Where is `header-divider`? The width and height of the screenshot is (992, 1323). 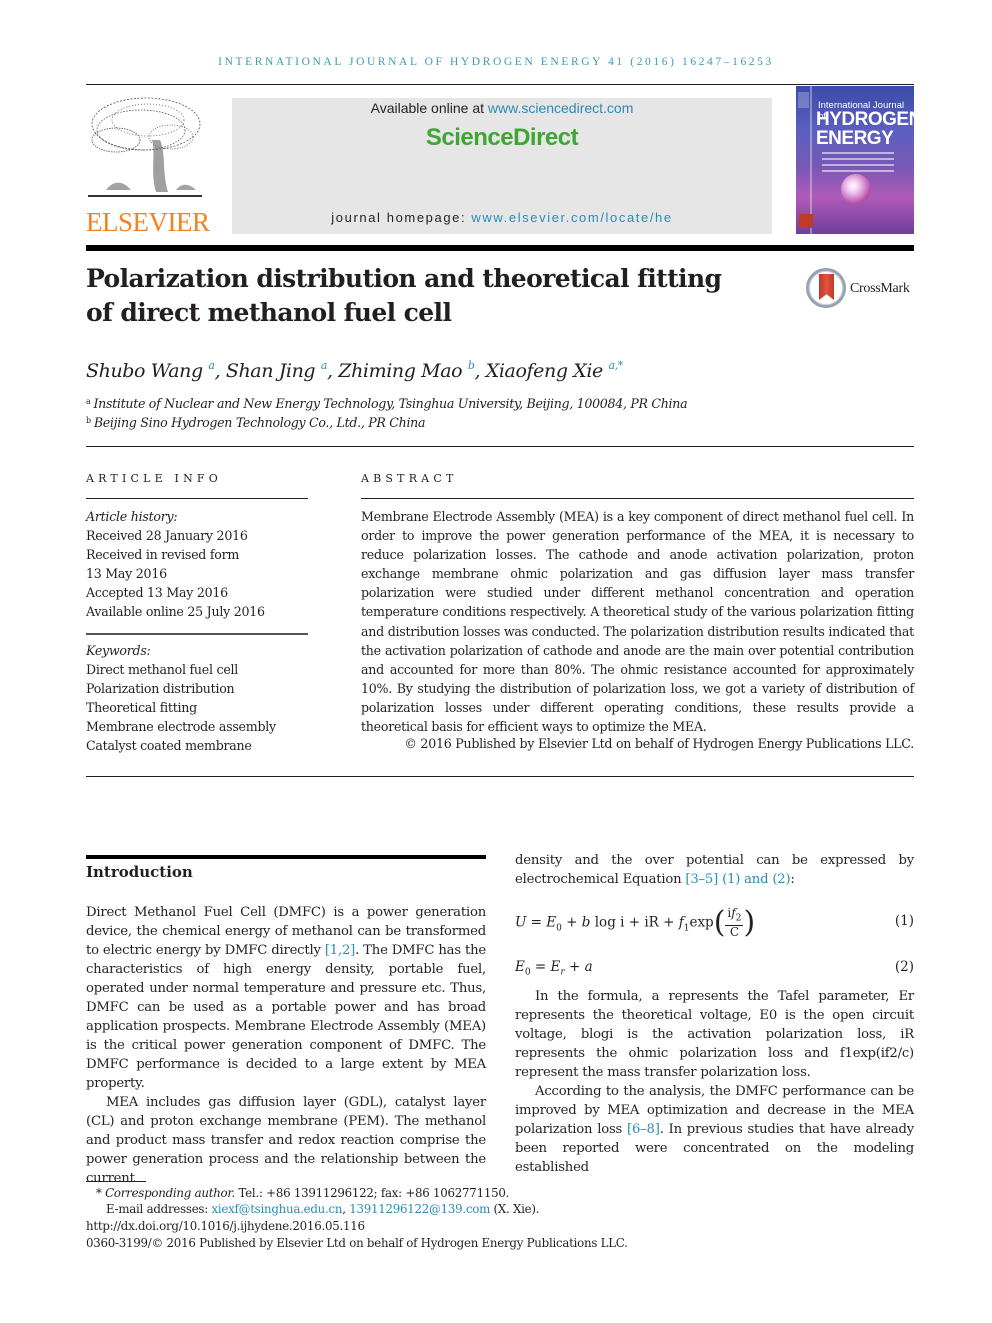
header-divider is located at coordinates (500, 248).